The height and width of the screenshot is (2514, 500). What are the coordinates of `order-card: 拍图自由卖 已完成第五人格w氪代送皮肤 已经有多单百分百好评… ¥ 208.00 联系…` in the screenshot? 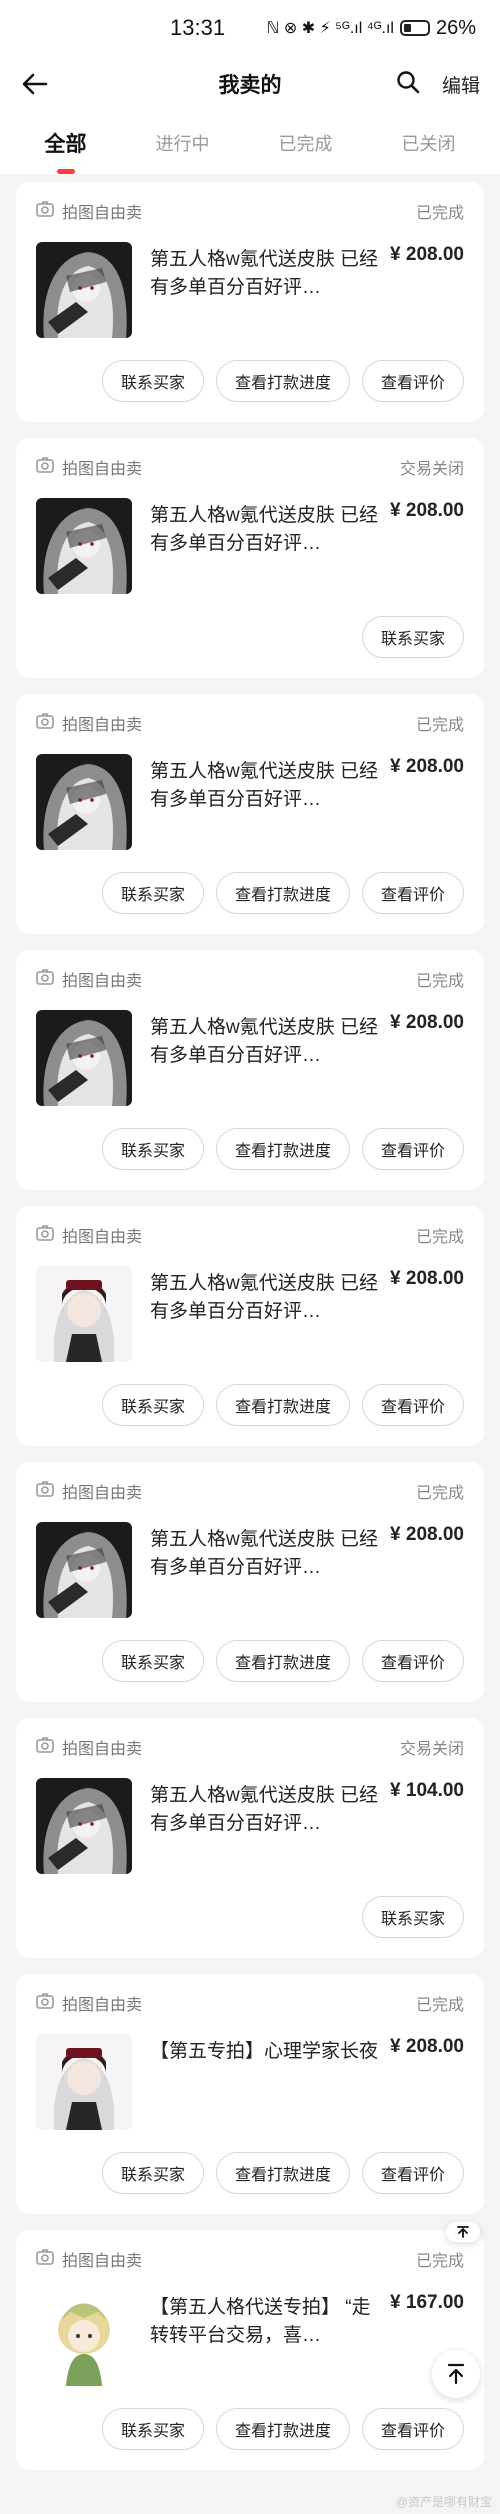 It's located at (250, 302).